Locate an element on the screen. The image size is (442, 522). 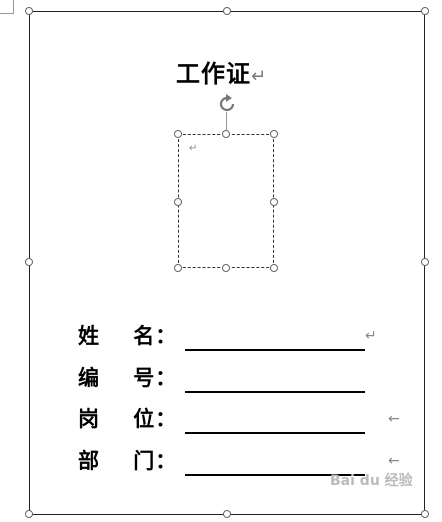
card-title-text: 工作证 is located at coordinates (213, 74).